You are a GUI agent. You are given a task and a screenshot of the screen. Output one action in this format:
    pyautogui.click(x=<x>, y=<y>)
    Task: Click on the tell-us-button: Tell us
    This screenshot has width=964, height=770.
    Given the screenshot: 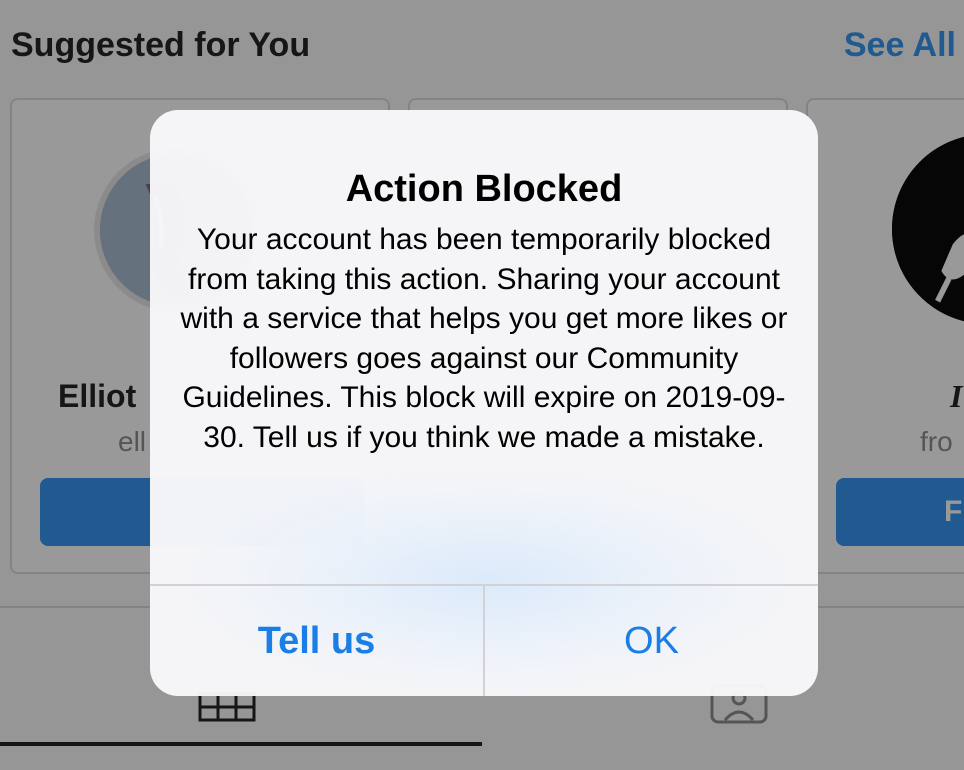 What is the action you would take?
    pyautogui.click(x=316, y=641)
    